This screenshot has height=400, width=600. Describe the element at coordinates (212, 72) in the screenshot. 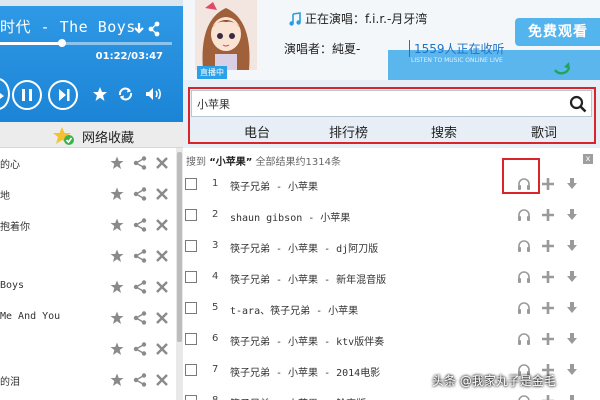

I see `live-badge: 直播中` at that location.